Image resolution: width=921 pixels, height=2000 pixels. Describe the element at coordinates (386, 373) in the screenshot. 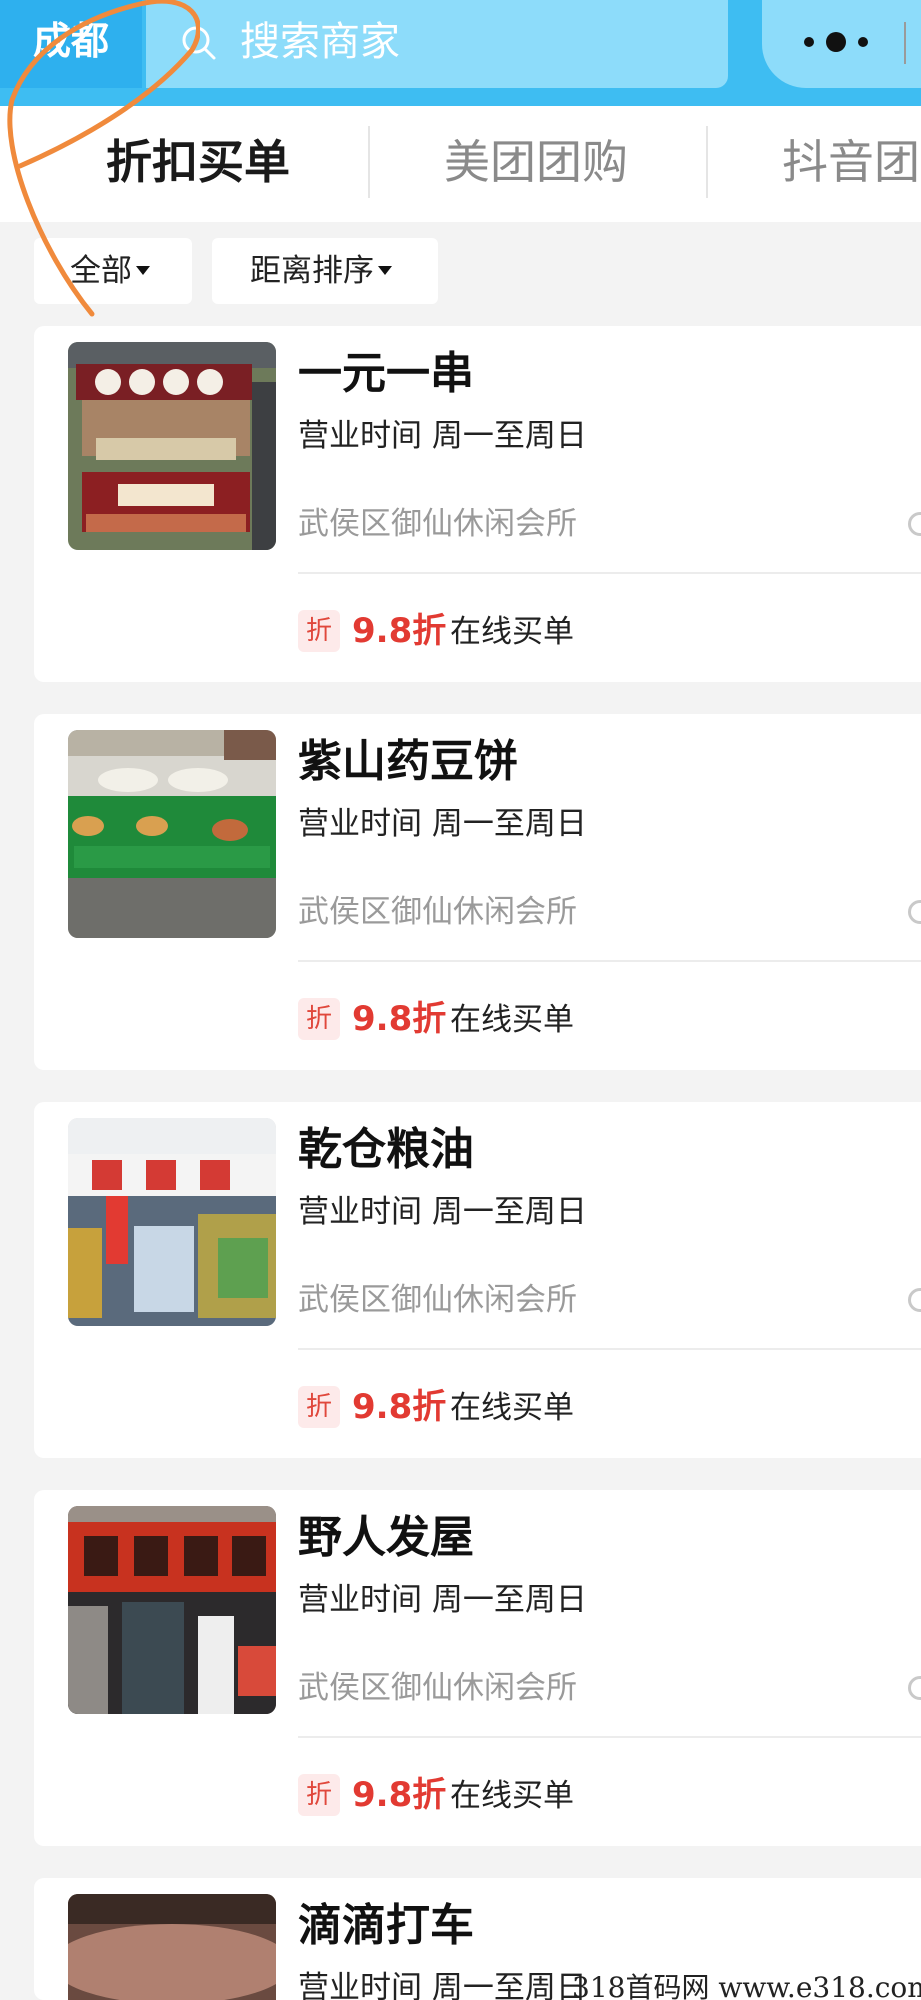

I see `merchant-name: 一元一串` at that location.